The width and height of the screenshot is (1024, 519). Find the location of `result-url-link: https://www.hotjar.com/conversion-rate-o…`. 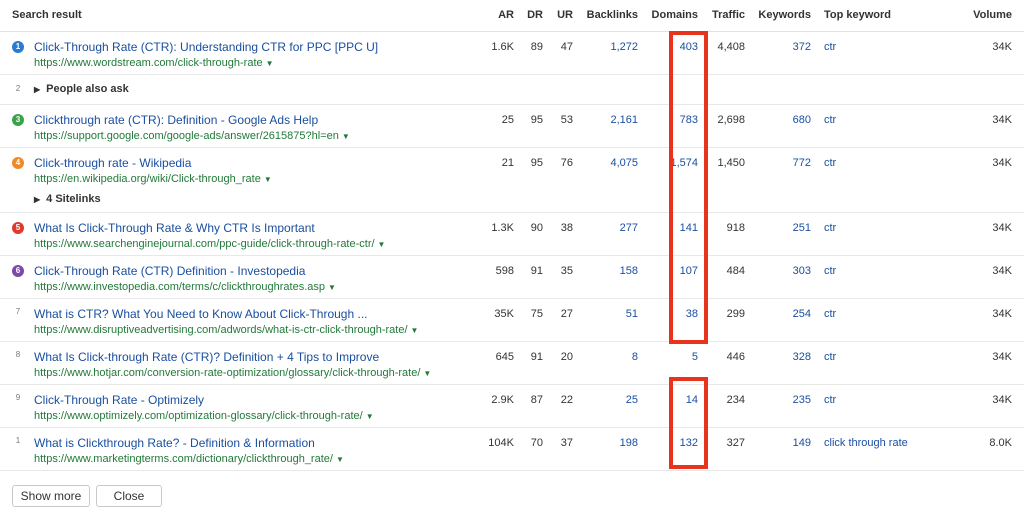

result-url-link: https://www.hotjar.com/conversion-rate-o… is located at coordinates (232, 373).